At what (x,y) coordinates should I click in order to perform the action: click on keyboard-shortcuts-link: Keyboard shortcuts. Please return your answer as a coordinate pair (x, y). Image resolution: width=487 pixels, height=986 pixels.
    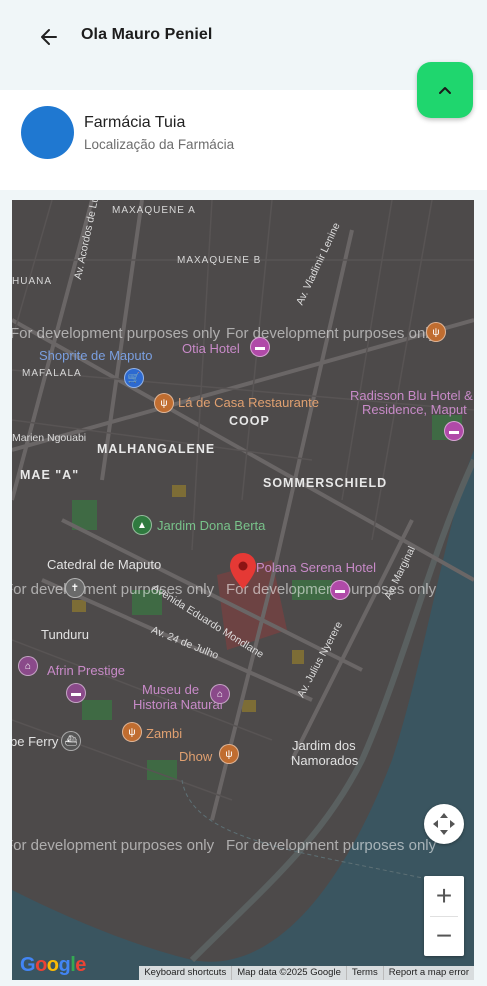
    Looking at the image, I should click on (185, 973).